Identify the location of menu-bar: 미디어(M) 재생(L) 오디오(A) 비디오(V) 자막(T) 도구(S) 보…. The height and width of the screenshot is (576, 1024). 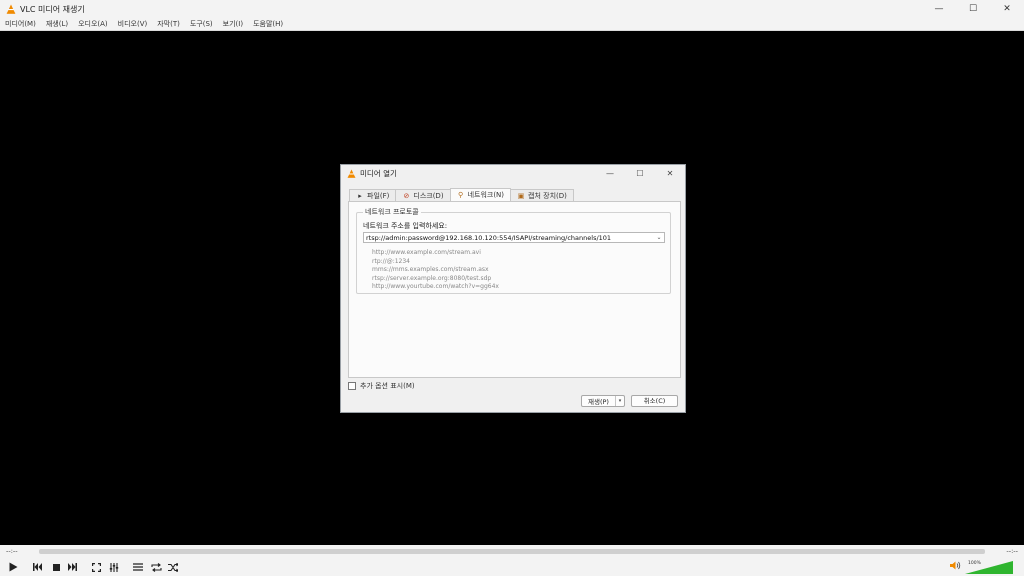
(512, 24).